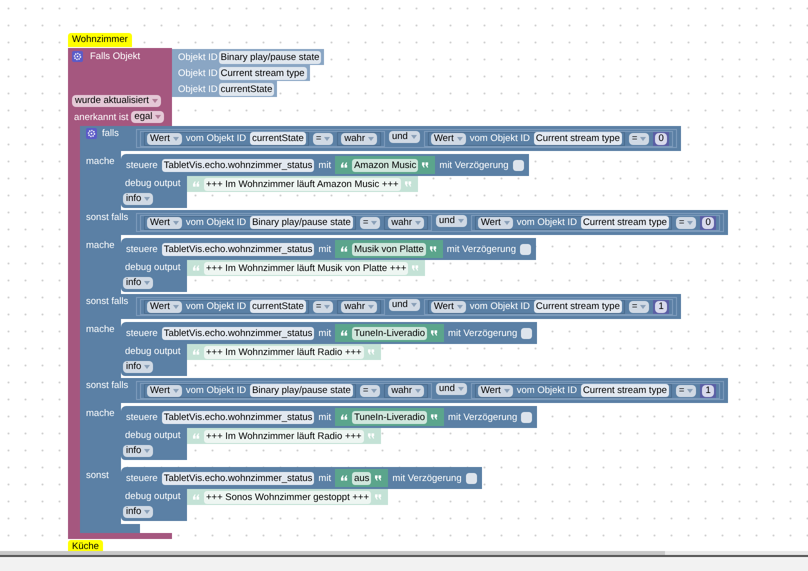 The width and height of the screenshot is (808, 571). What do you see at coordinates (152, 496) in the screenshot?
I see `block-label: debug output` at bounding box center [152, 496].